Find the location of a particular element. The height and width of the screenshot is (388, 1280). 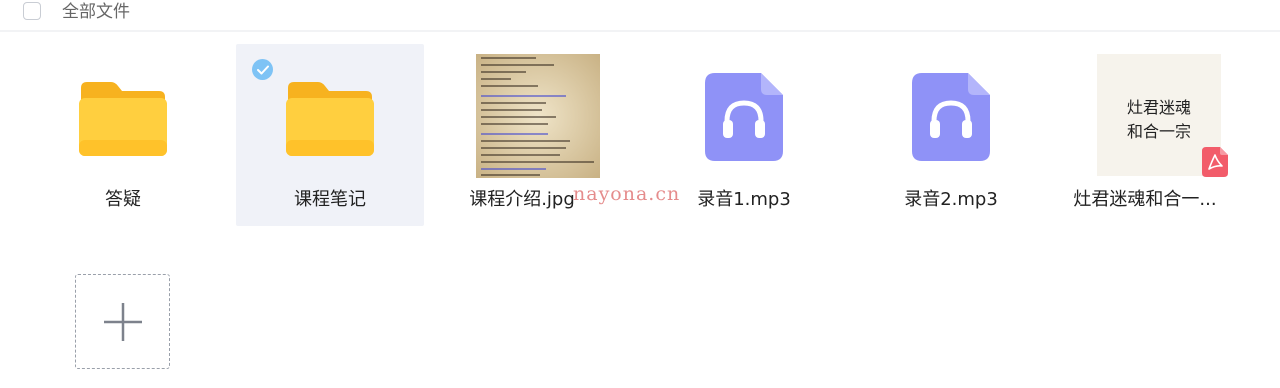

file-tile-folder: 答疑 is located at coordinates (123, 135).